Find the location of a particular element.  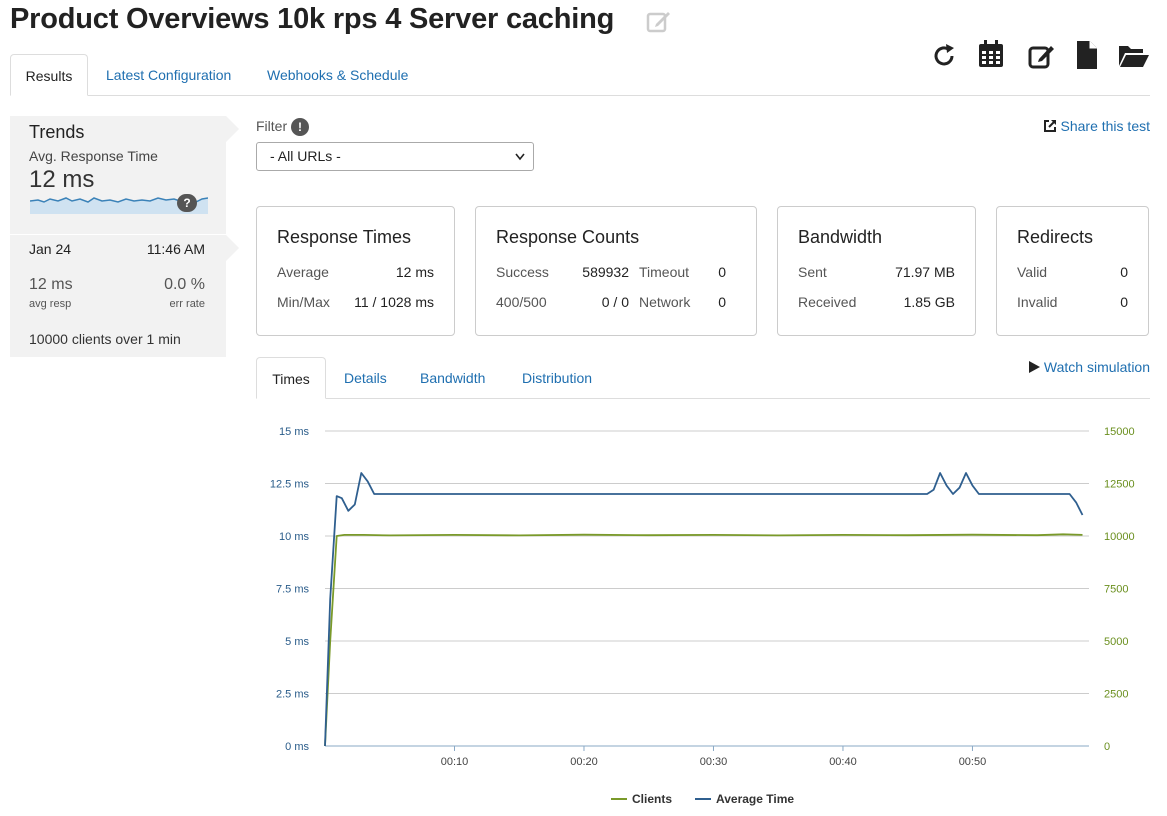

watch-simulation-label: Watch simulation is located at coordinates (1096, 367).